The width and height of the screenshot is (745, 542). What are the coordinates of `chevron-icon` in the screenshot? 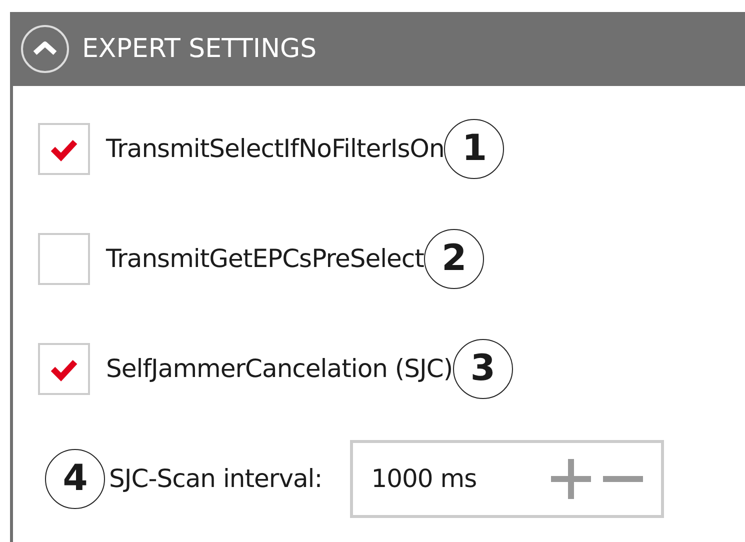 It's located at (45, 49).